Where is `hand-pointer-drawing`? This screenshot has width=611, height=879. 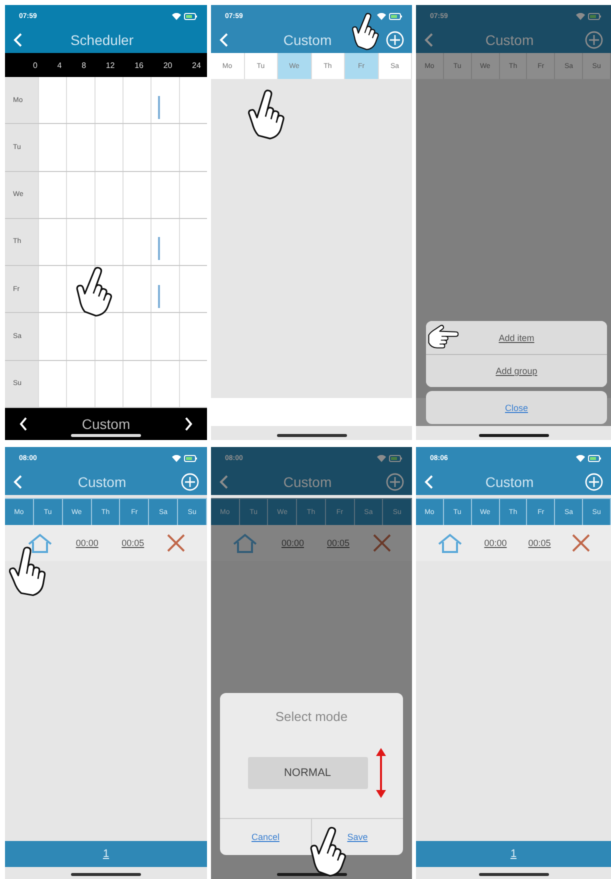
hand-pointer-drawing is located at coordinates (442, 337).